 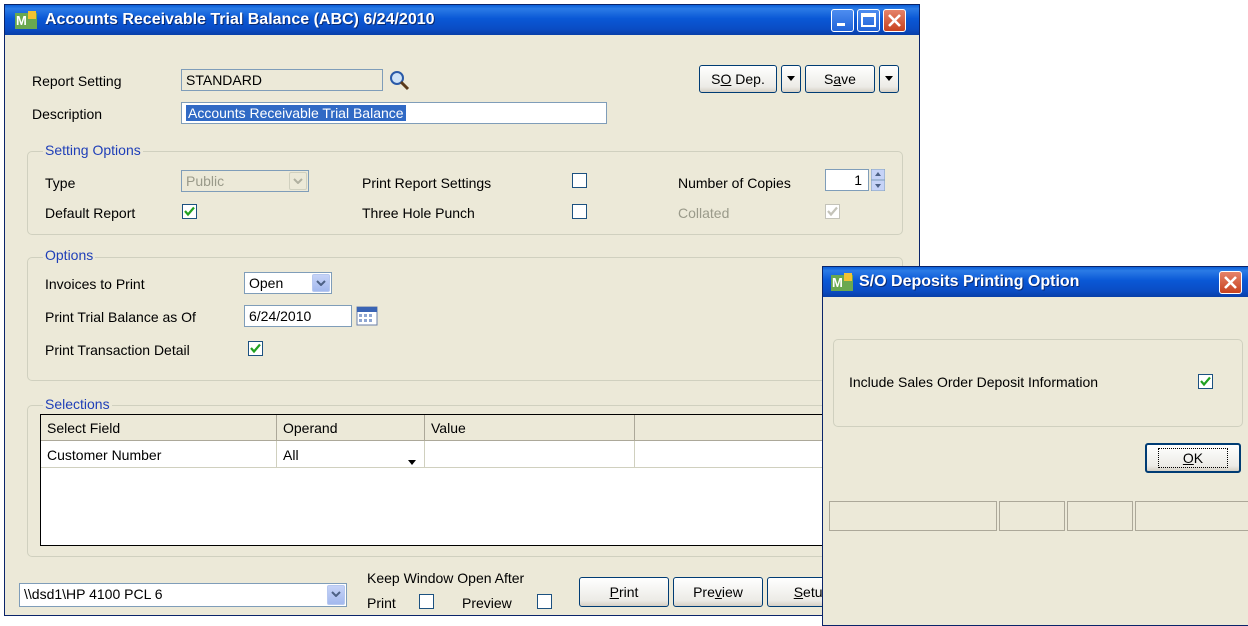 What do you see at coordinates (245, 181) in the screenshot?
I see `type-select: Public` at bounding box center [245, 181].